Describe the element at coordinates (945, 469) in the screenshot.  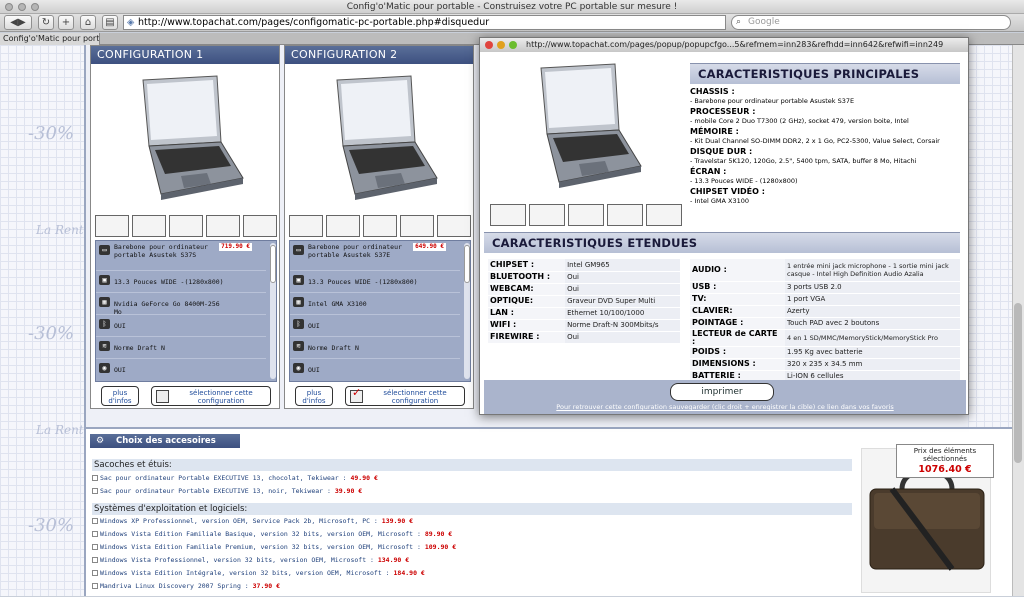
I see `total-price-value: 1076.40 €` at that location.